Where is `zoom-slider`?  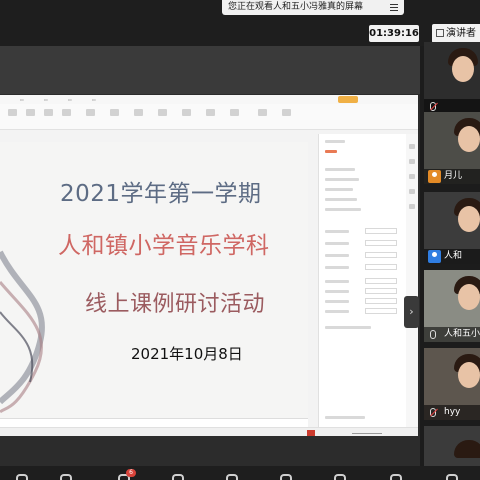
zoom-slider is located at coordinates (367, 433).